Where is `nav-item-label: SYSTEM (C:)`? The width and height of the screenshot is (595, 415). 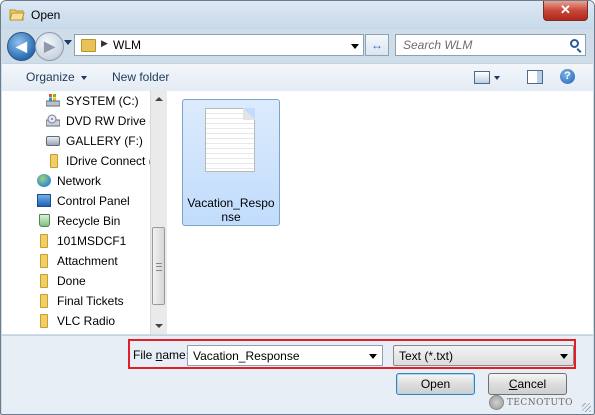 nav-item-label: SYSTEM (C:) is located at coordinates (102, 101).